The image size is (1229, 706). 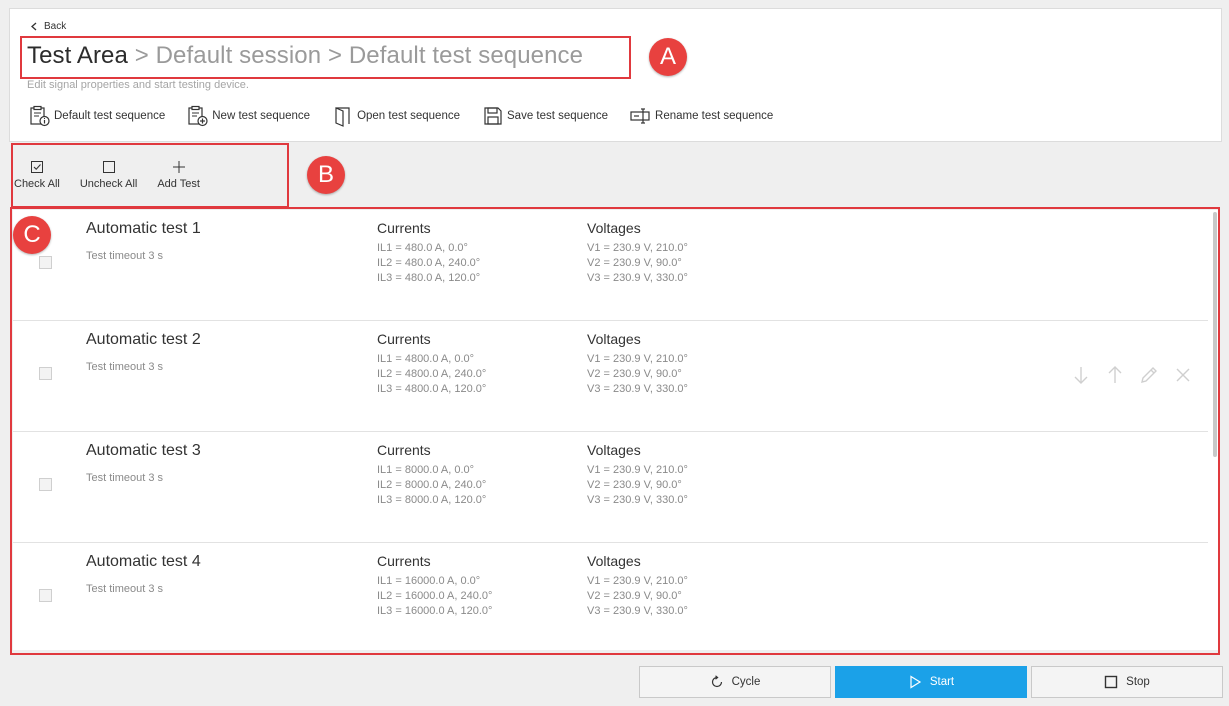 What do you see at coordinates (34, 26) in the screenshot?
I see `chevron-left-icon` at bounding box center [34, 26].